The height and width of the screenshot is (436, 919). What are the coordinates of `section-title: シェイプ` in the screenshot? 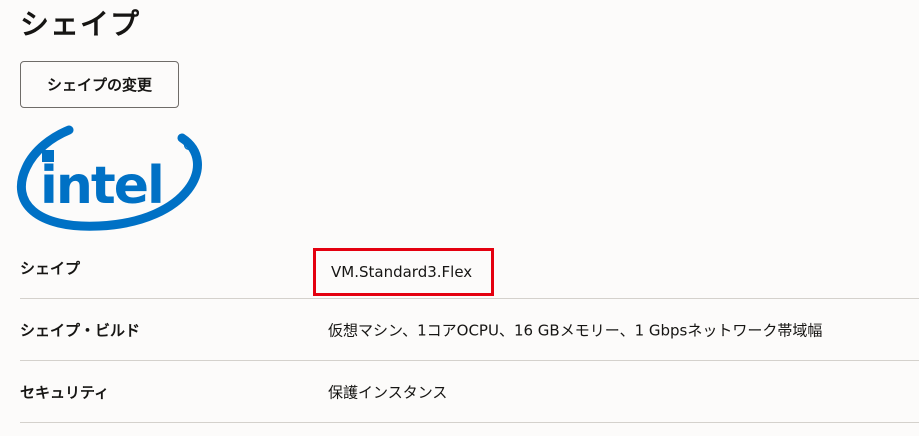 It's located at (80, 24).